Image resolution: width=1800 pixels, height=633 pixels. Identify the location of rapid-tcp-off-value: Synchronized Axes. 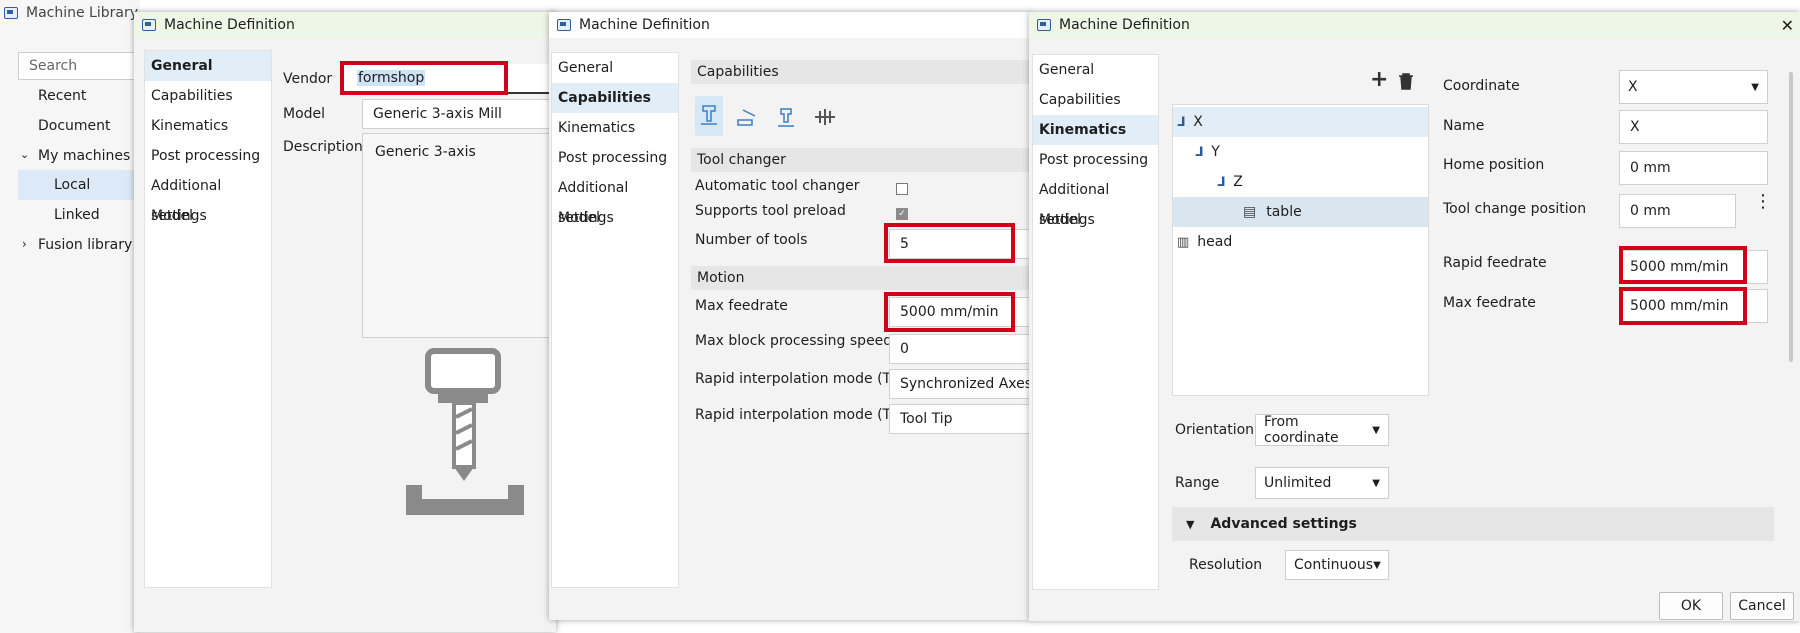
(965, 384).